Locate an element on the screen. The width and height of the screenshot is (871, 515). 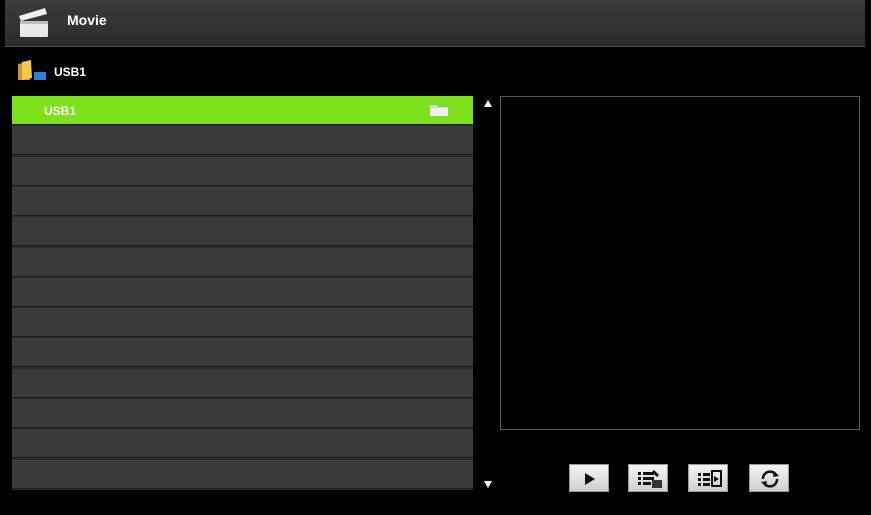
select-all-button is located at coordinates (648, 478).